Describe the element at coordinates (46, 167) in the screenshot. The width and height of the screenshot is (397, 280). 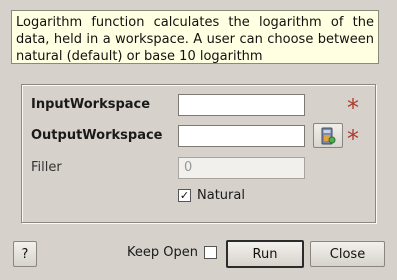
I see `filler-label: Filler` at that location.